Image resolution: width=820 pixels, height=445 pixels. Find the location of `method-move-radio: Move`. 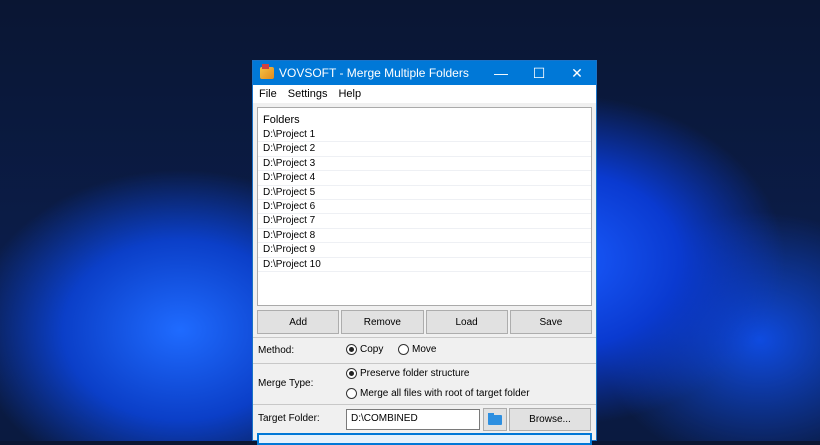

method-move-radio: Move is located at coordinates (417, 349).